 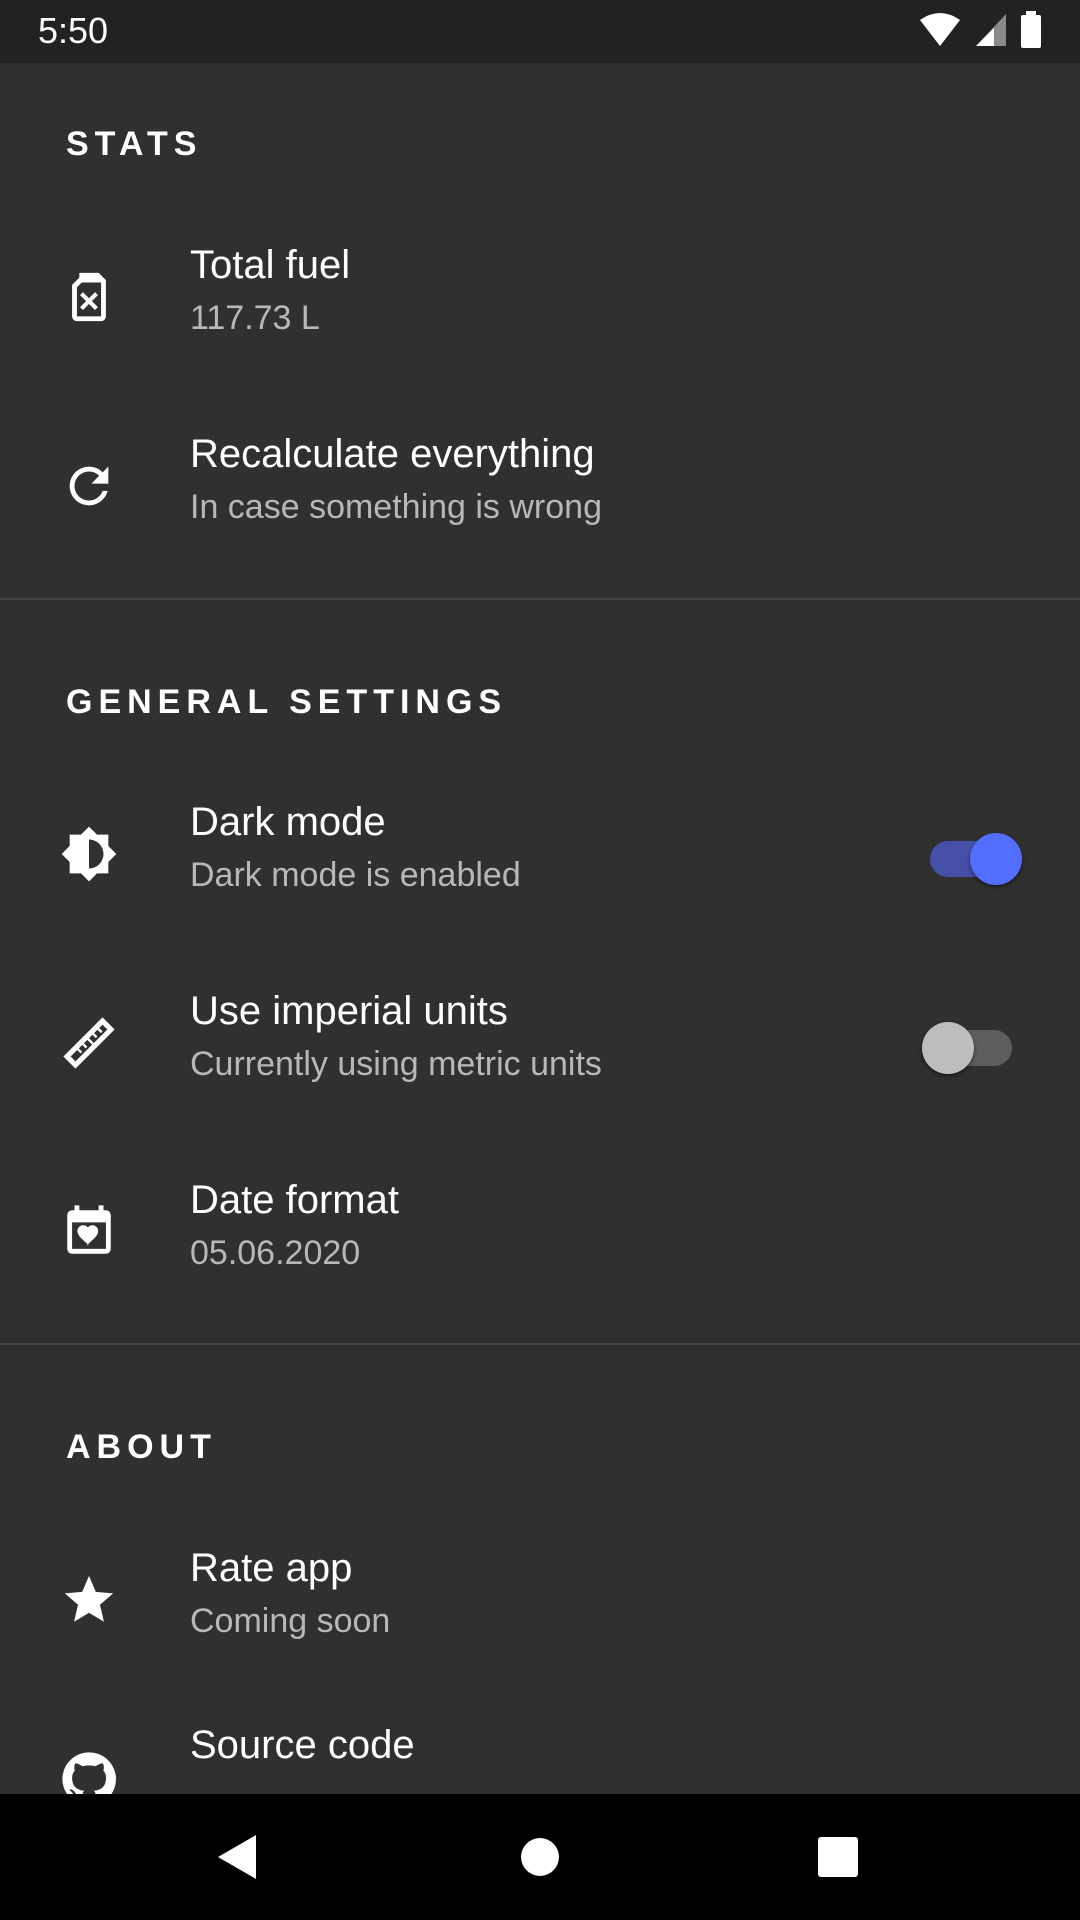 What do you see at coordinates (73, 30) in the screenshot?
I see `status-time: 5:50` at bounding box center [73, 30].